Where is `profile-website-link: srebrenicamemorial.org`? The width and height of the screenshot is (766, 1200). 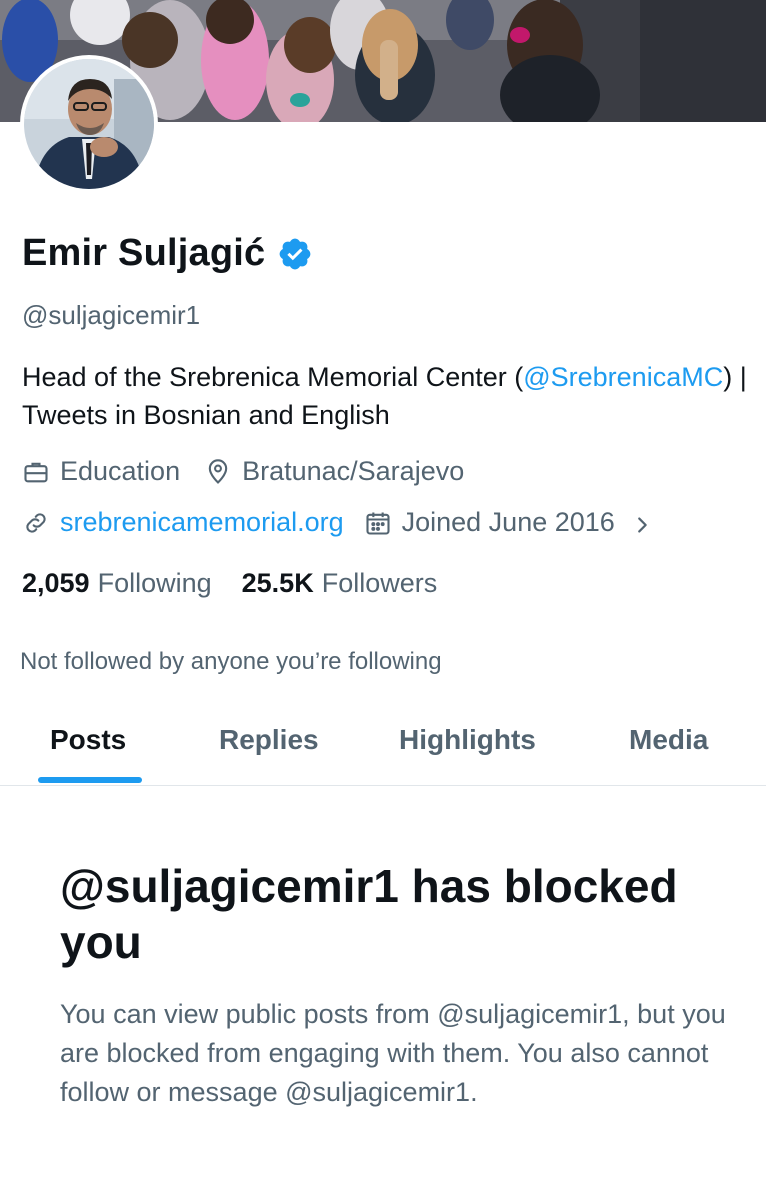 profile-website-link: srebrenicamemorial.org is located at coordinates (202, 522).